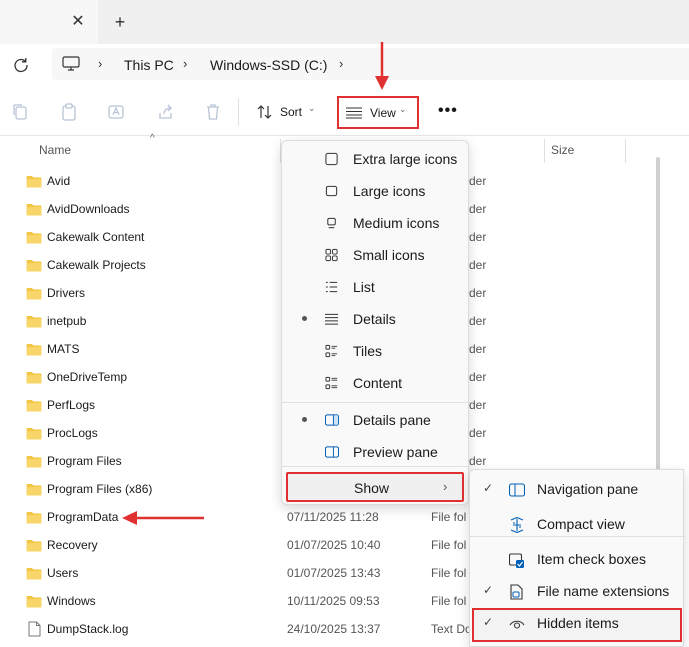  I want to click on view-menu-item-label: Medium icons, so click(396, 223).